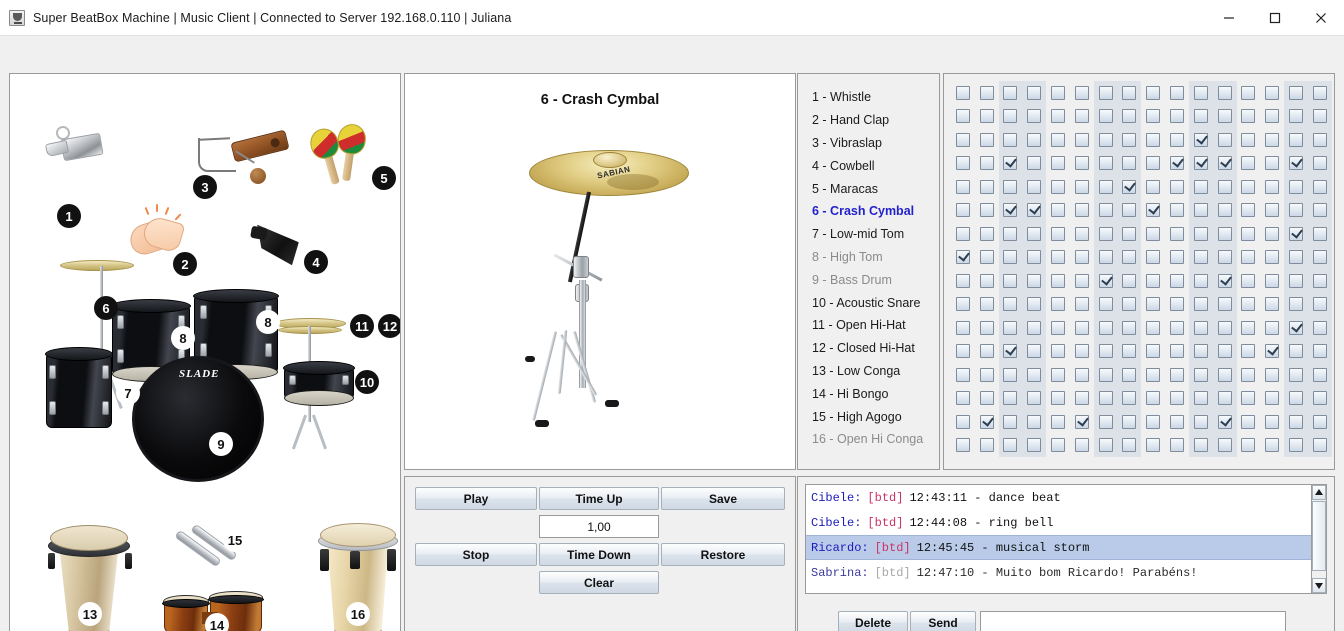  I want to click on beat-cell-r4-c11, so click(1200, 163).